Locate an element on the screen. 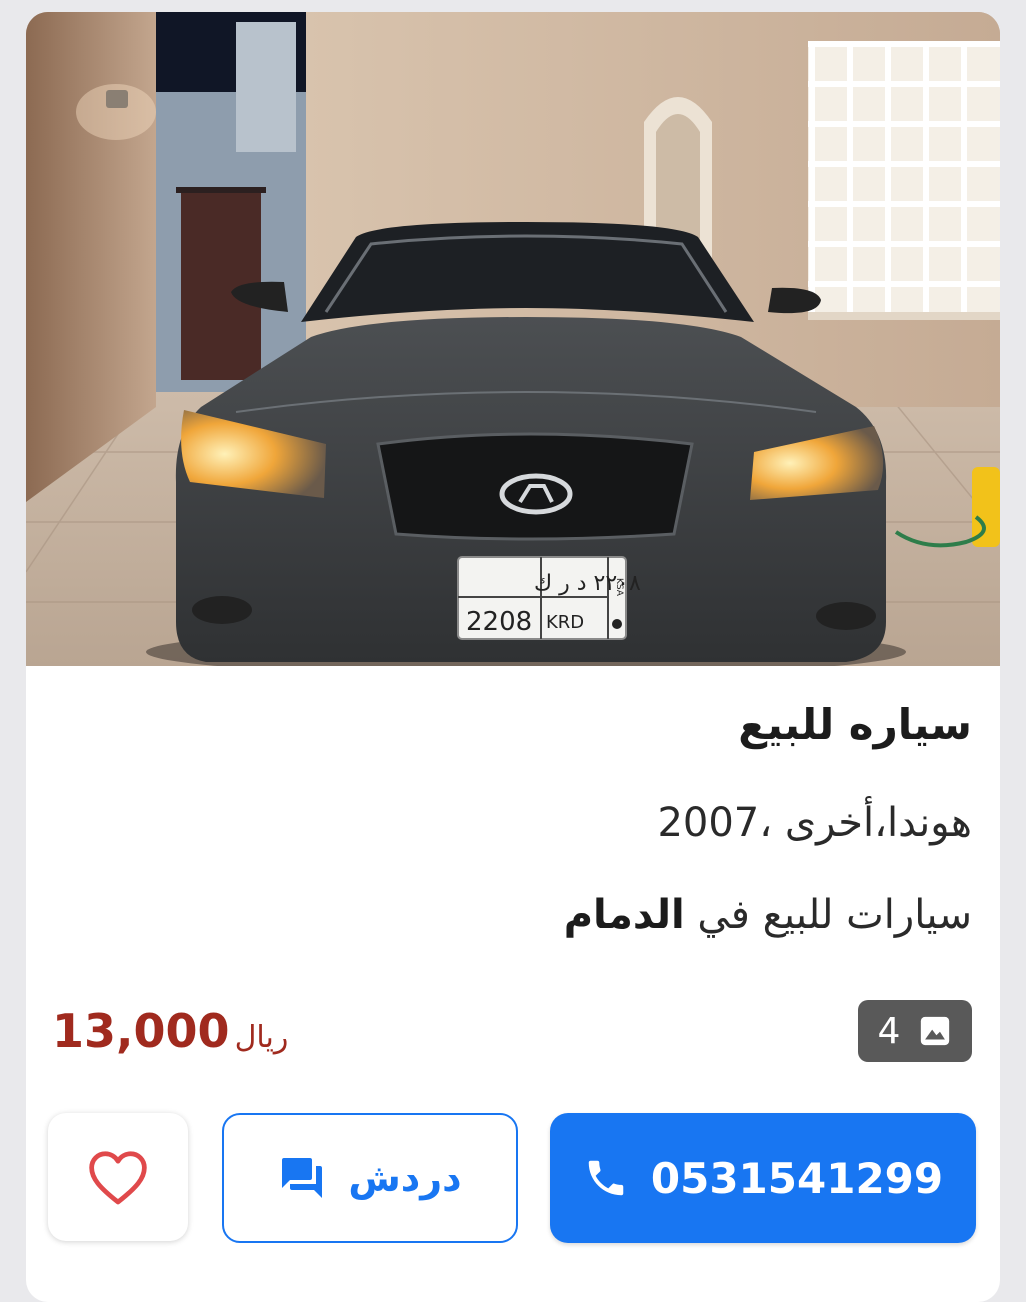 Image resolution: width=1026 pixels, height=1302 pixels. favorite-button is located at coordinates (118, 1177).